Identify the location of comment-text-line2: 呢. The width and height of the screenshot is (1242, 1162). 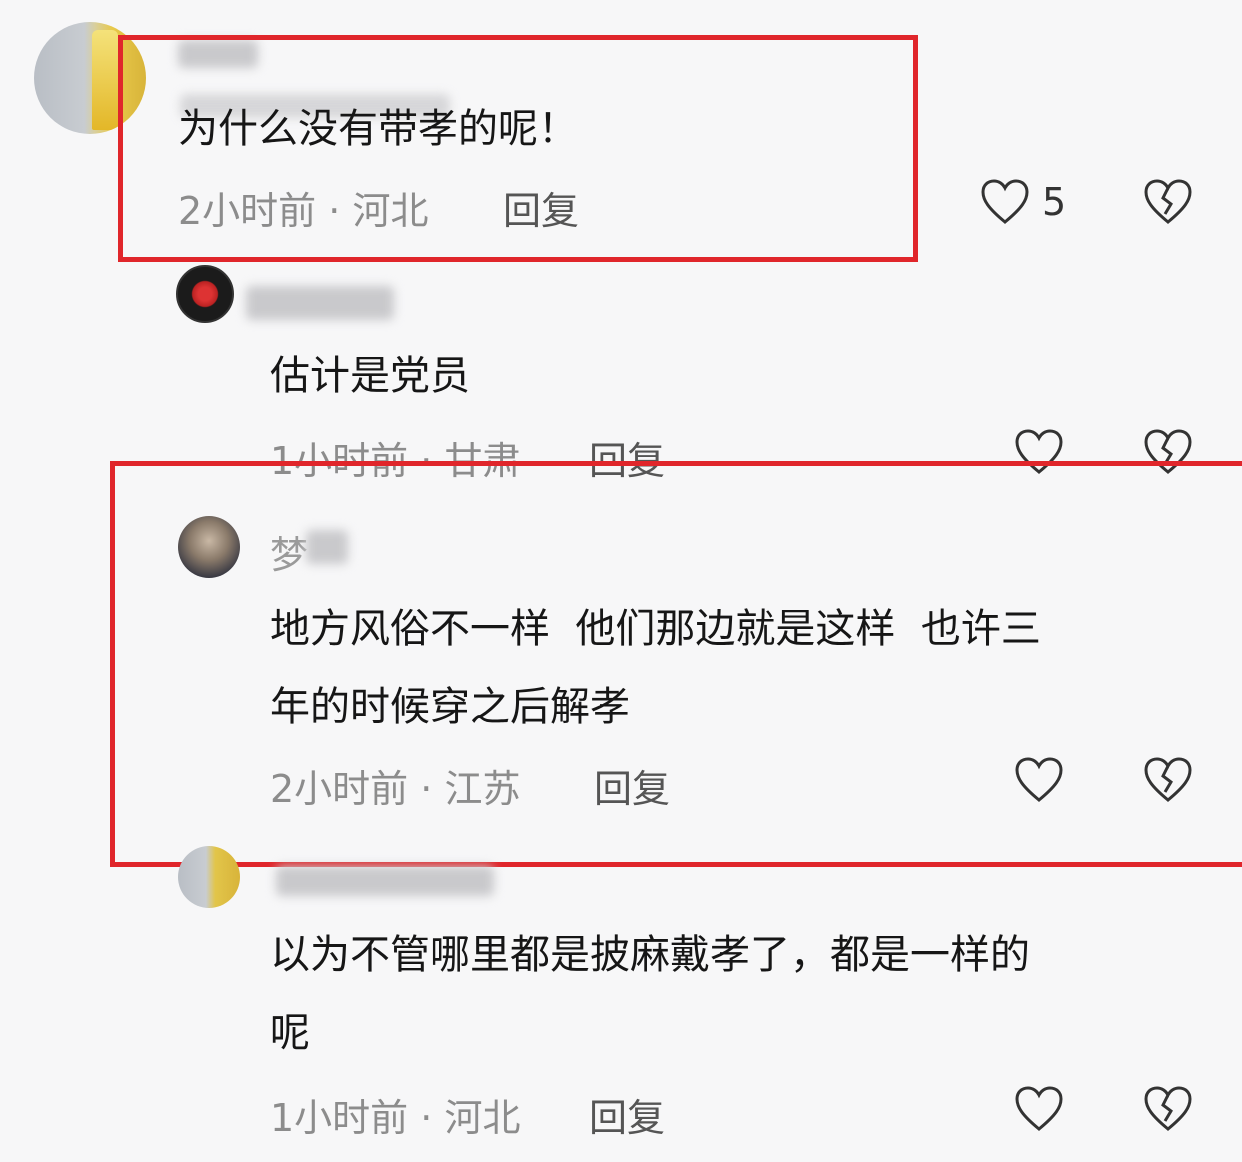
(290, 1033).